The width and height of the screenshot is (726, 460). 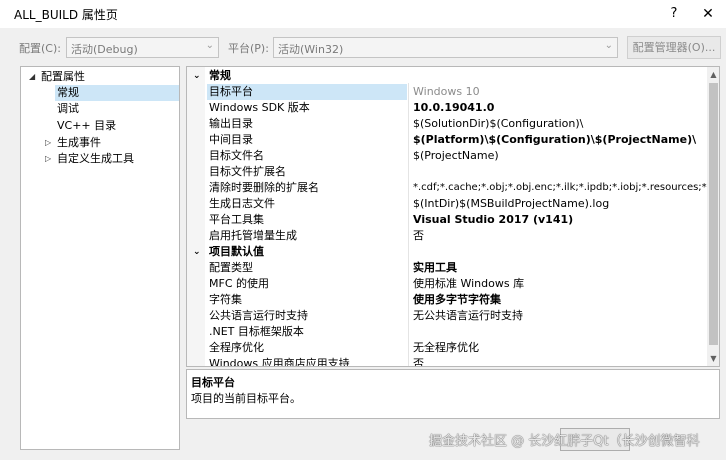 I want to click on property-name: Windows 应用商店应用支持, so click(x=279, y=362).